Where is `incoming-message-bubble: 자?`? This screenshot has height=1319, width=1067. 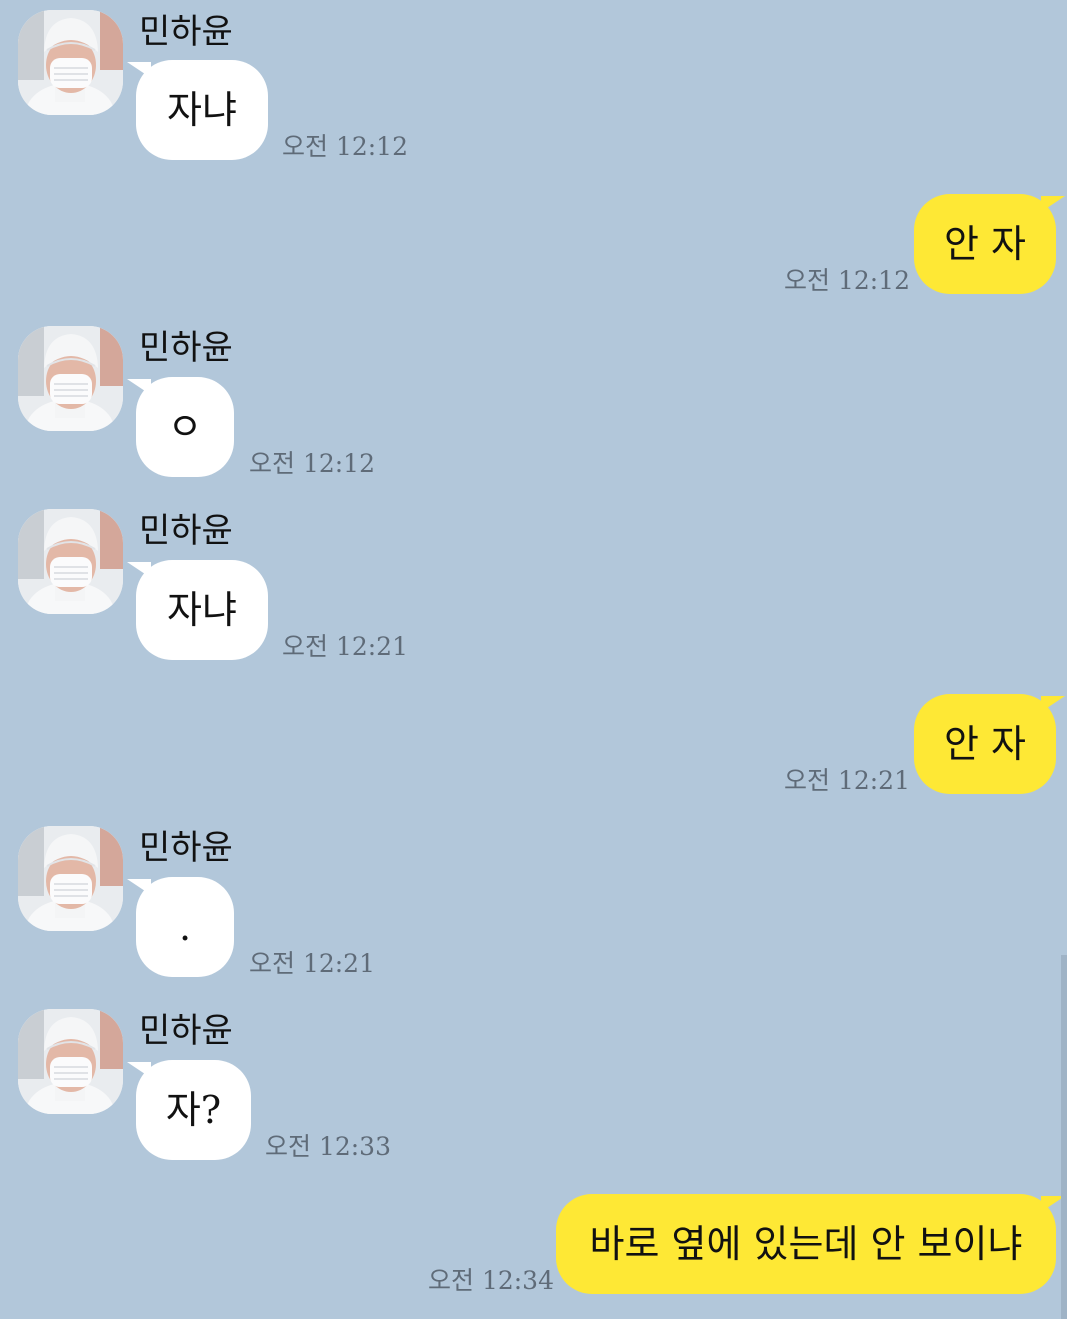 incoming-message-bubble: 자? is located at coordinates (189, 1110).